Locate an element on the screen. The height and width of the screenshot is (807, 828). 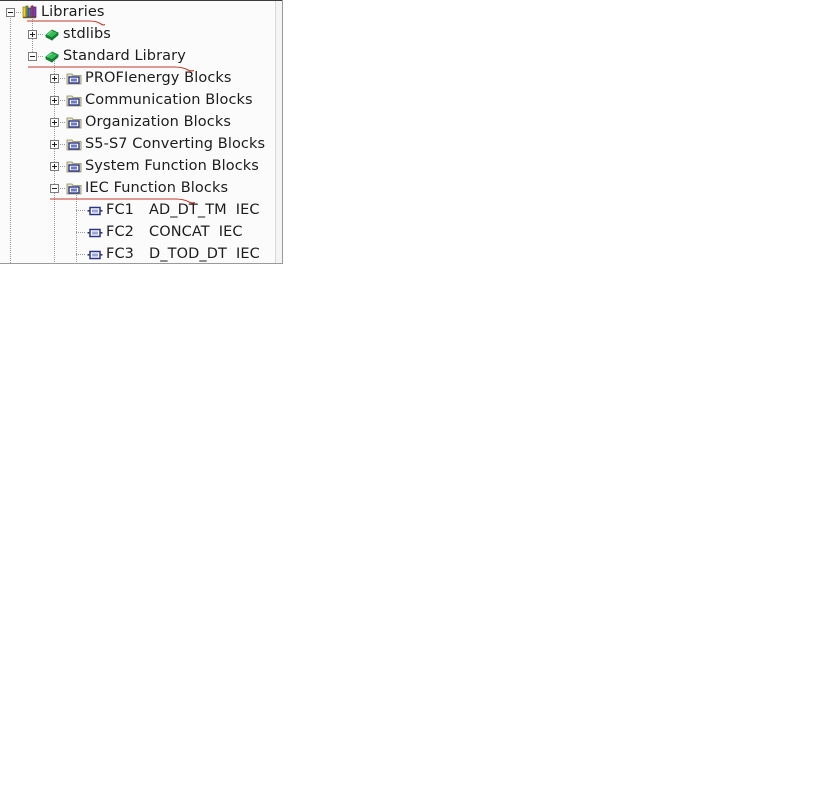
tree-node-communication-blocks: Communication Blocks is located at coordinates (169, 100).